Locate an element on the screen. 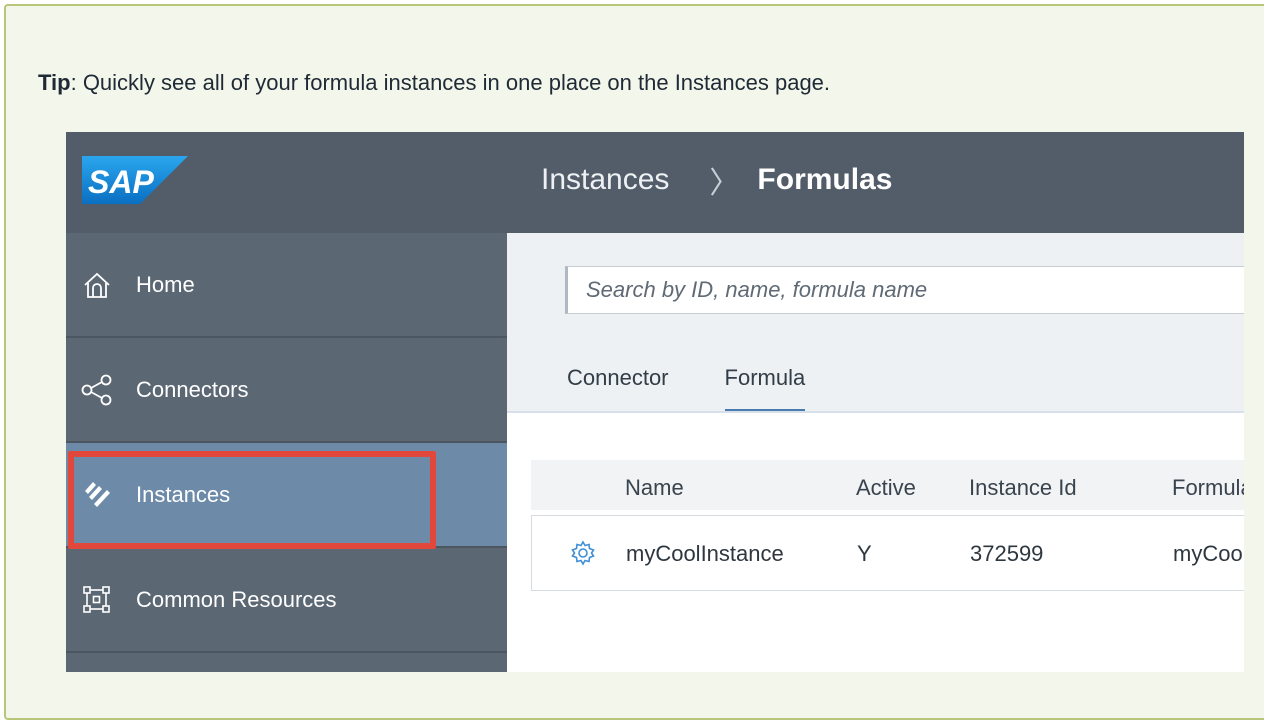 The width and height of the screenshot is (1264, 720). table-header: Name Active Instance Id Formula is located at coordinates (887, 485).